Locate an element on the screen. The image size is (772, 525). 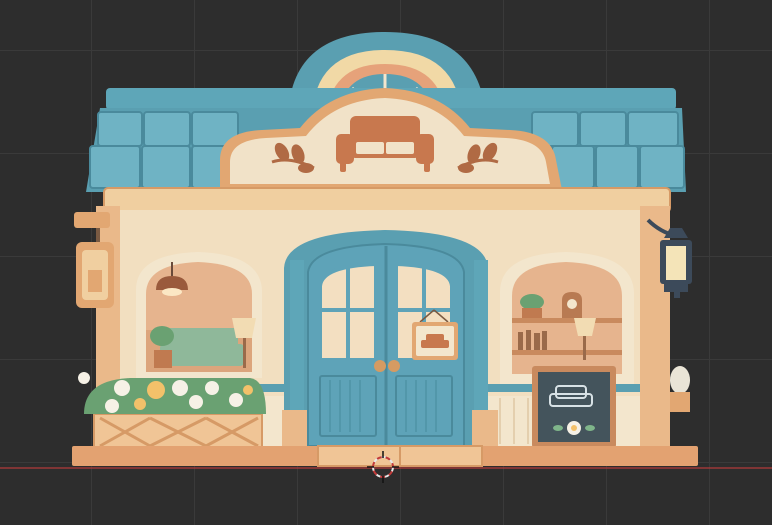
side-plant is located at coordinates (680, 389).